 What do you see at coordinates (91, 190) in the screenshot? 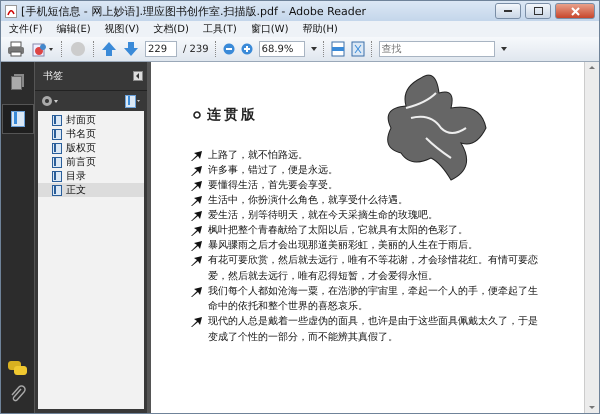
I see `bookmark-item: 正文` at bounding box center [91, 190].